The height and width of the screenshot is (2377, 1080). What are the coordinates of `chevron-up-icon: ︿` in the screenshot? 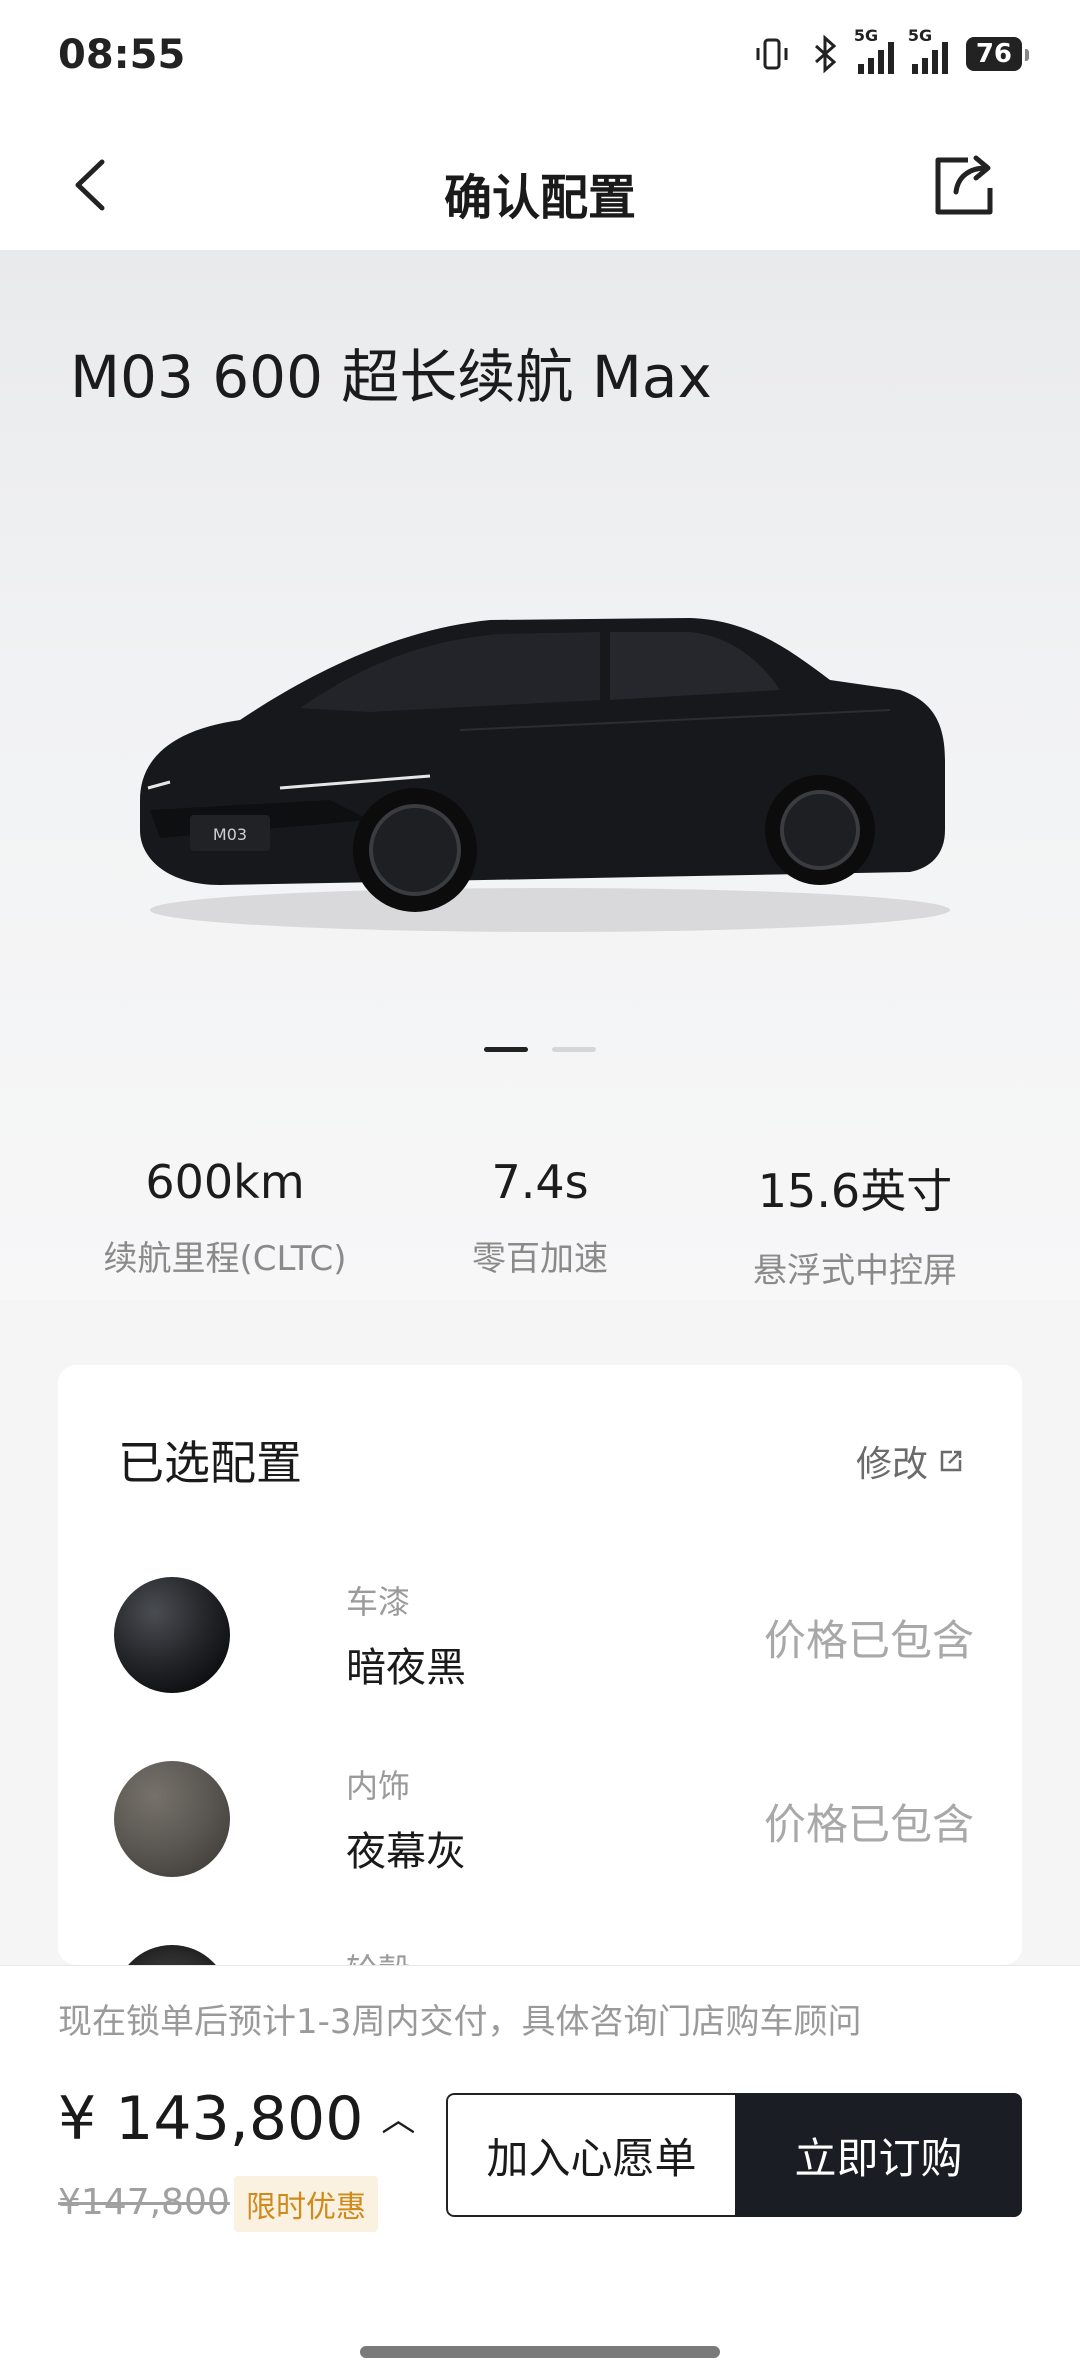 It's located at (398, 2116).